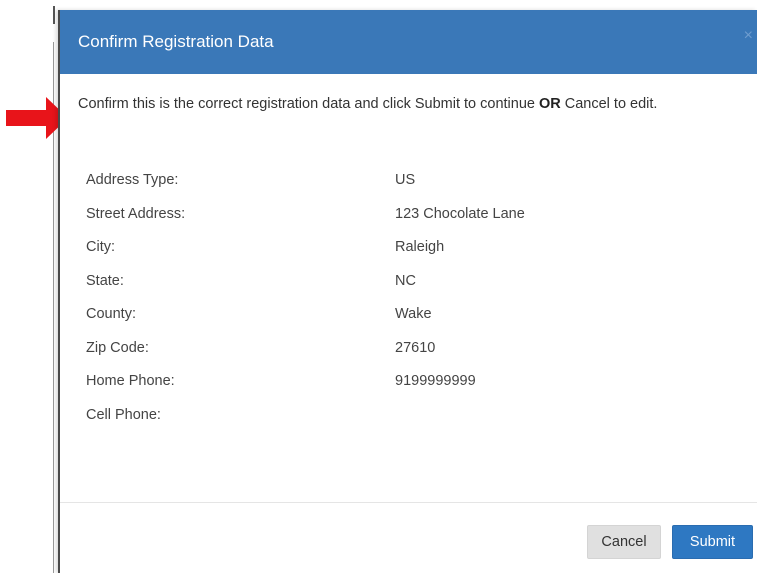 This screenshot has width=757, height=573. Describe the element at coordinates (386, 286) in the screenshot. I see `field-row-state: State: NC` at that location.